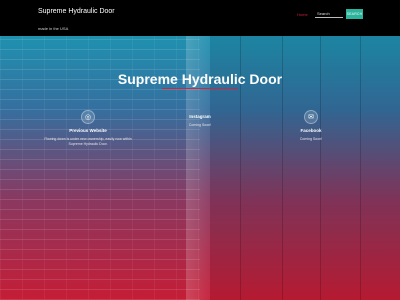  I want to click on site-title: Supreme Hydraulic Door, so click(78, 12).